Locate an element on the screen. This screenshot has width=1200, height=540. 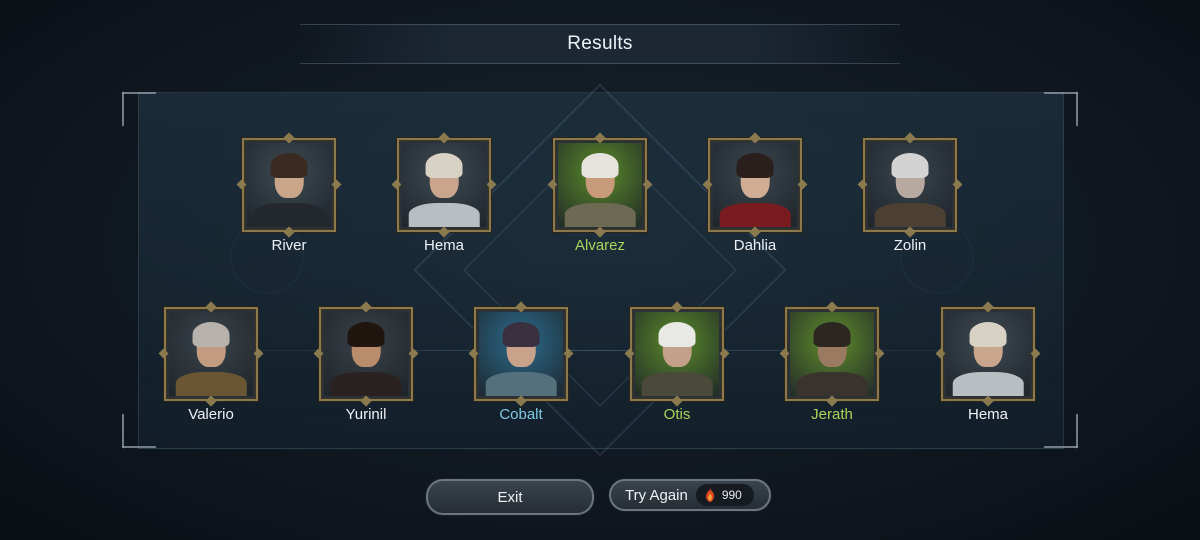
hero-name: Otis is located at coordinates (677, 414).